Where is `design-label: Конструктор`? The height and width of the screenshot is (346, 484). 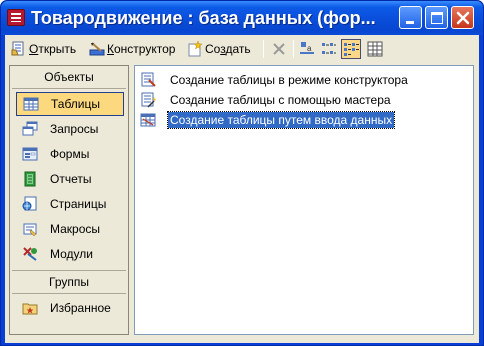
design-label: Конструктор is located at coordinates (141, 49).